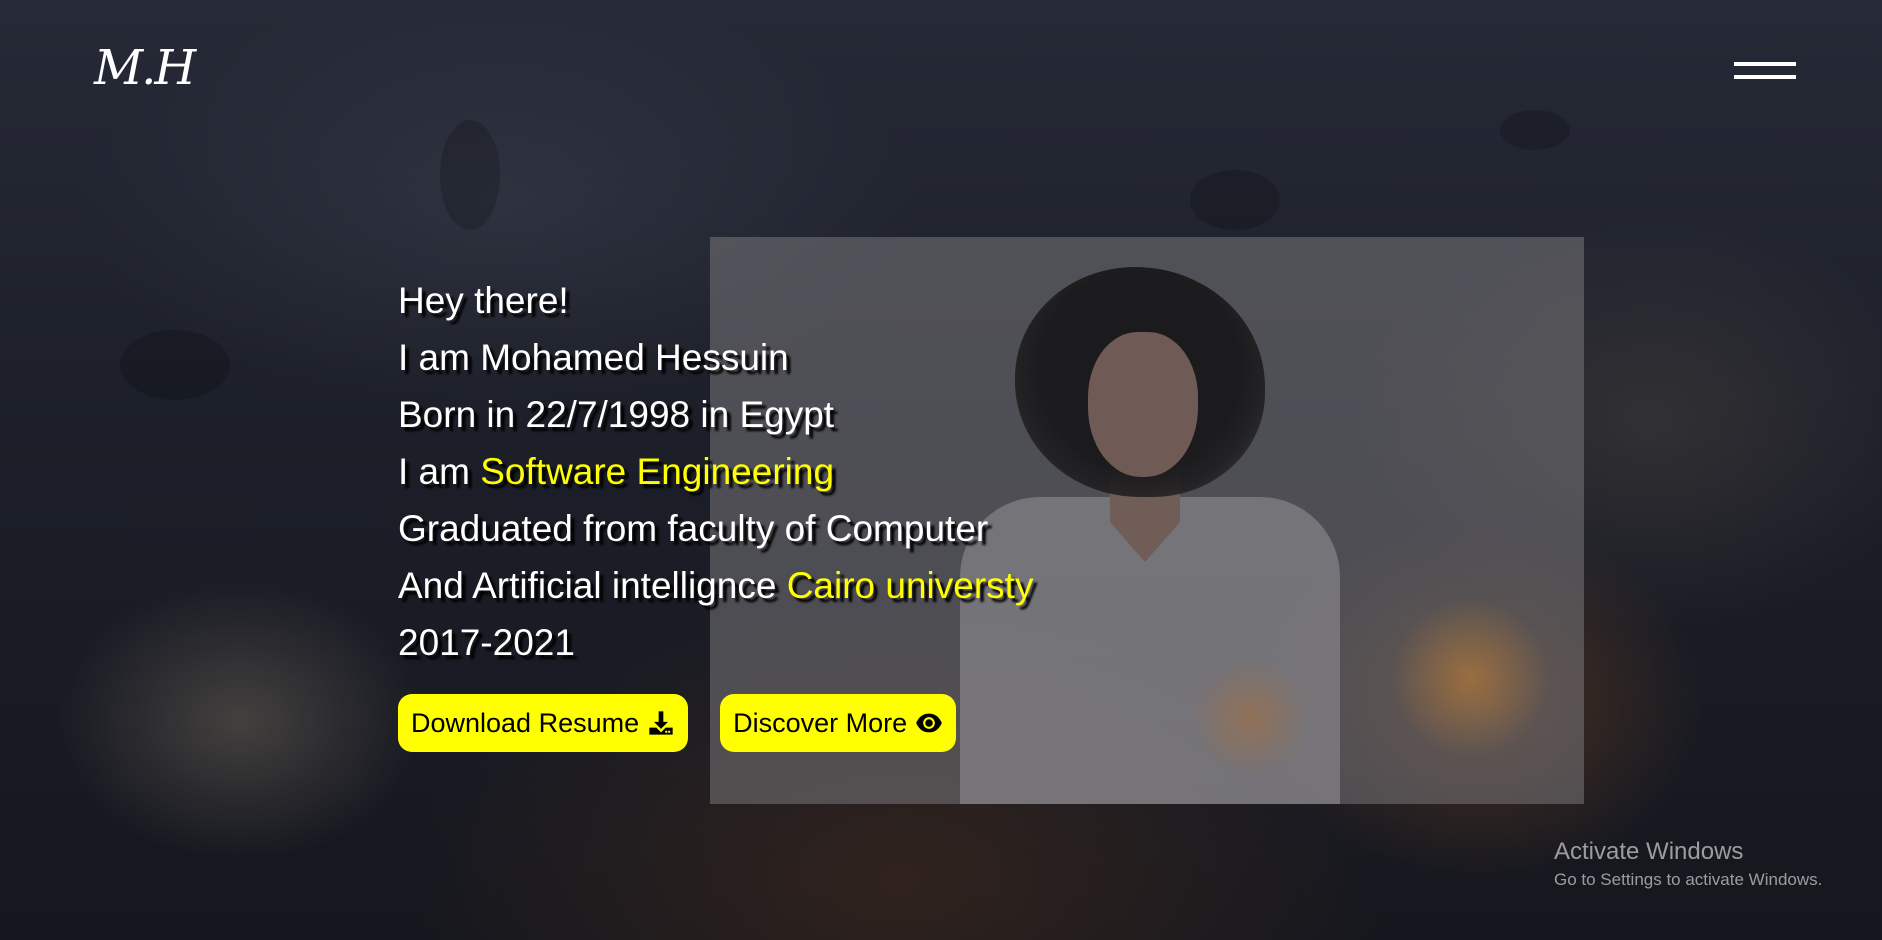 Image resolution: width=1882 pixels, height=940 pixels. I want to click on university-highlight: Cairo universty, so click(910, 585).